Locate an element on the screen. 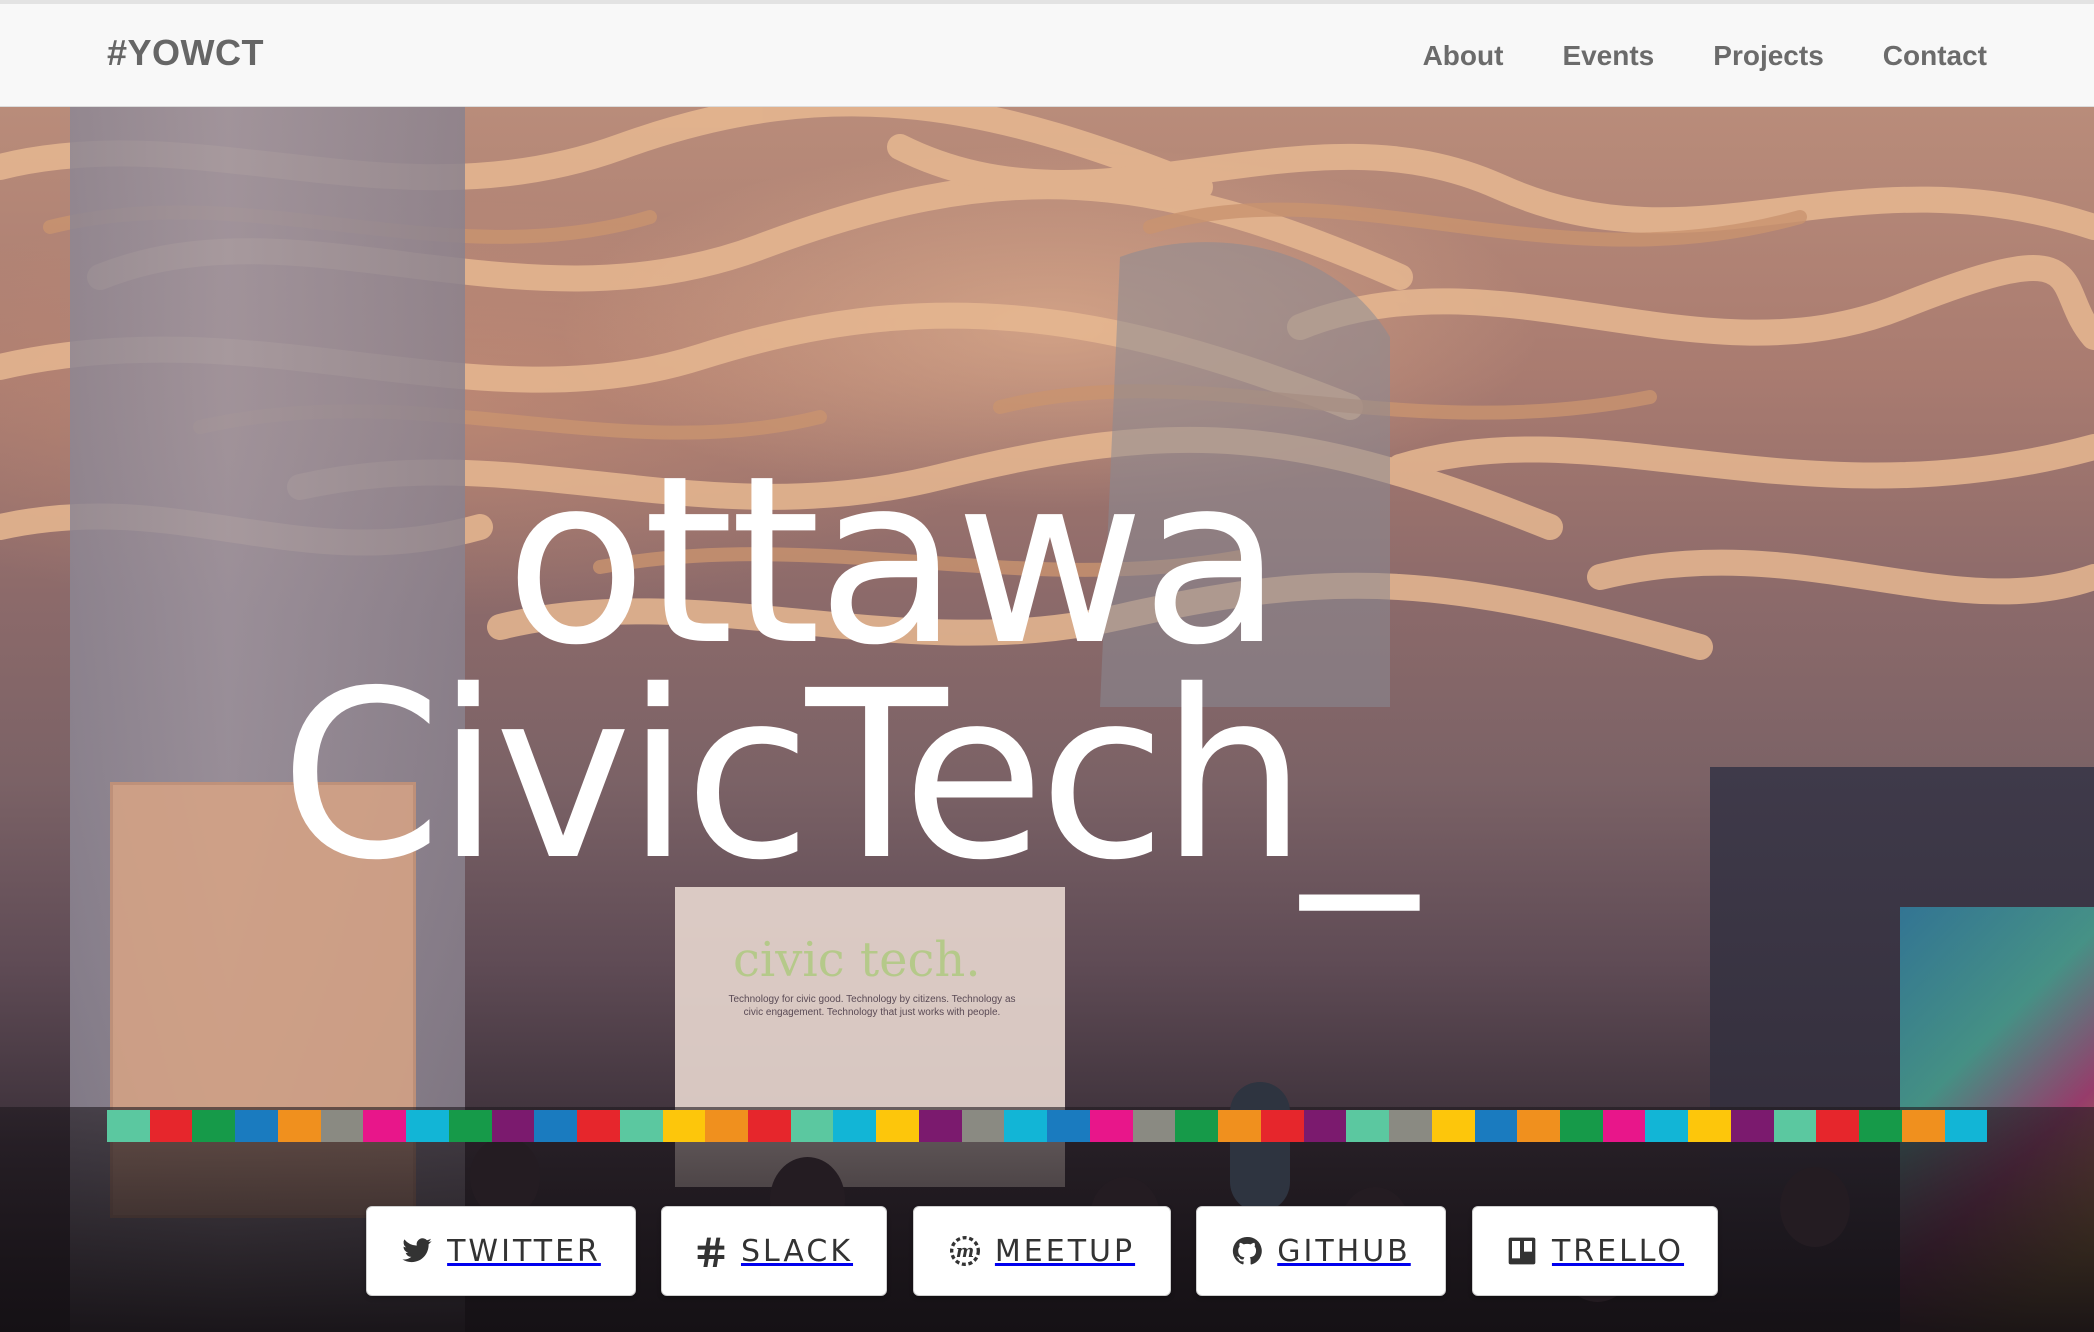 This screenshot has width=2094, height=1332. brand-link: #YOWCT is located at coordinates (185, 53).